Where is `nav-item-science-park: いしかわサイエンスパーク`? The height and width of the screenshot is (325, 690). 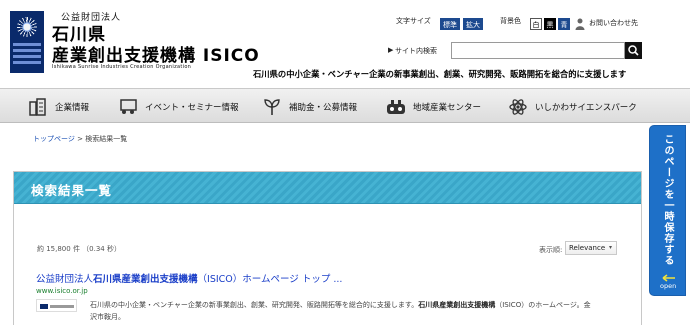 nav-item-science-park: いしかわサイエンスパーク is located at coordinates (572, 106).